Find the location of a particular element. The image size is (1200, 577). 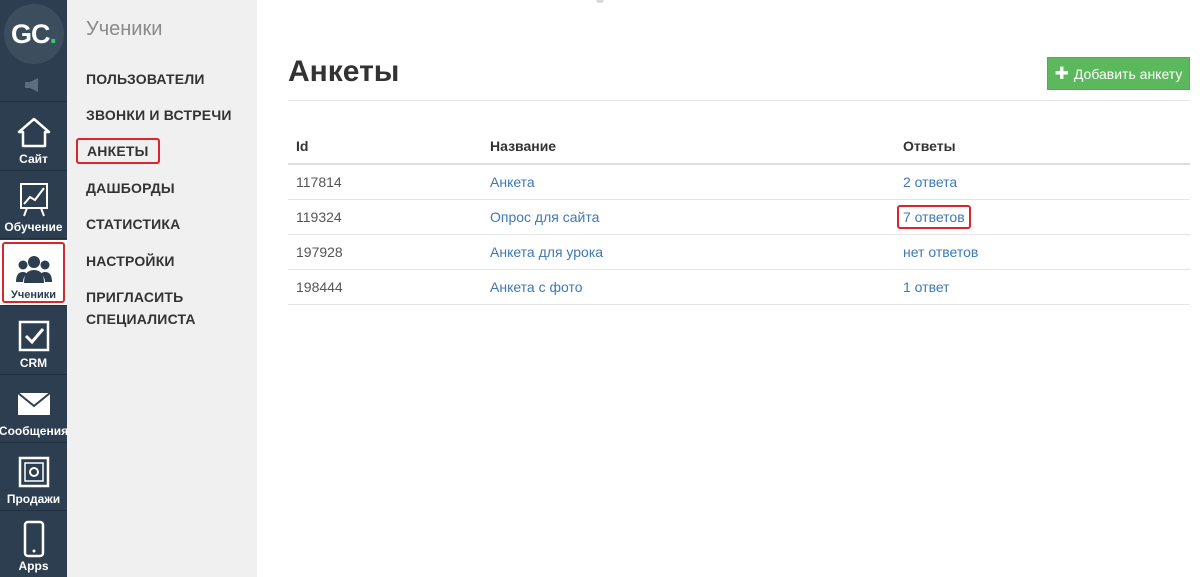

chart-board-icon is located at coordinates (34, 200).